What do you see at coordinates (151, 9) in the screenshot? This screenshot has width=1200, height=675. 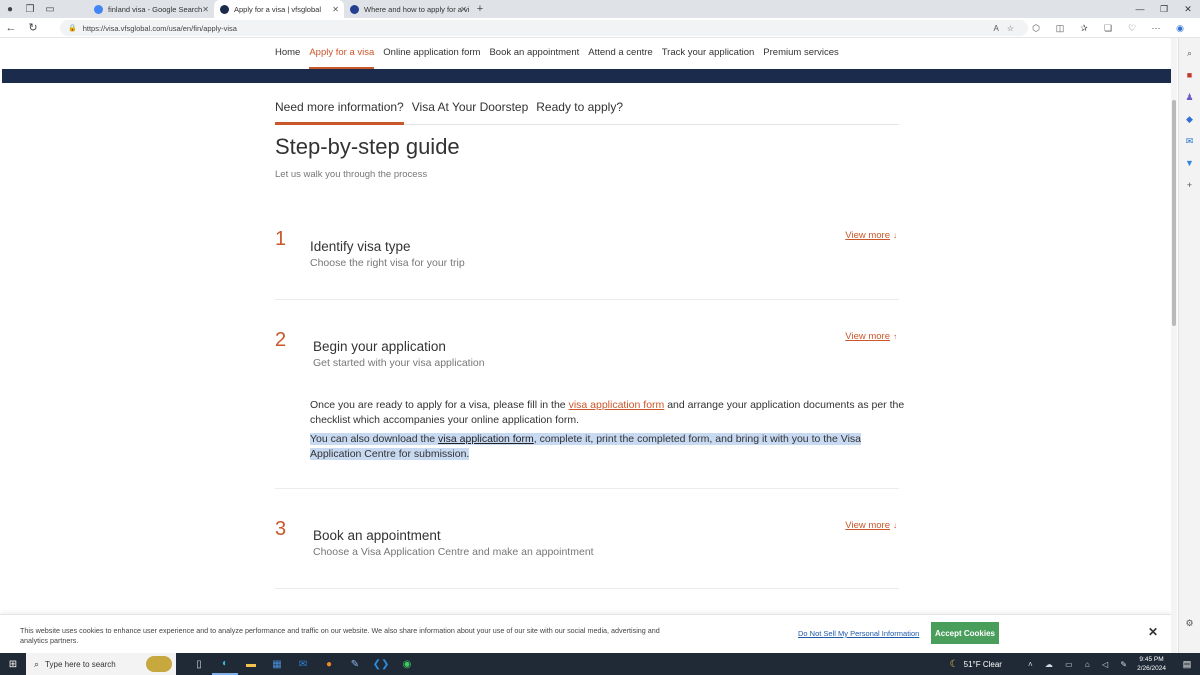 I see `browser-tab-google: finland visa - Google Search ✕` at bounding box center [151, 9].